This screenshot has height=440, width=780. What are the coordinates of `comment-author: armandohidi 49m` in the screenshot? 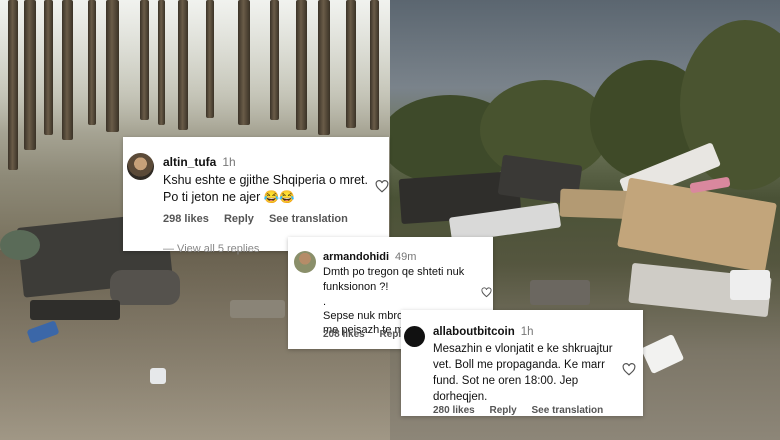 It's located at (369, 257).